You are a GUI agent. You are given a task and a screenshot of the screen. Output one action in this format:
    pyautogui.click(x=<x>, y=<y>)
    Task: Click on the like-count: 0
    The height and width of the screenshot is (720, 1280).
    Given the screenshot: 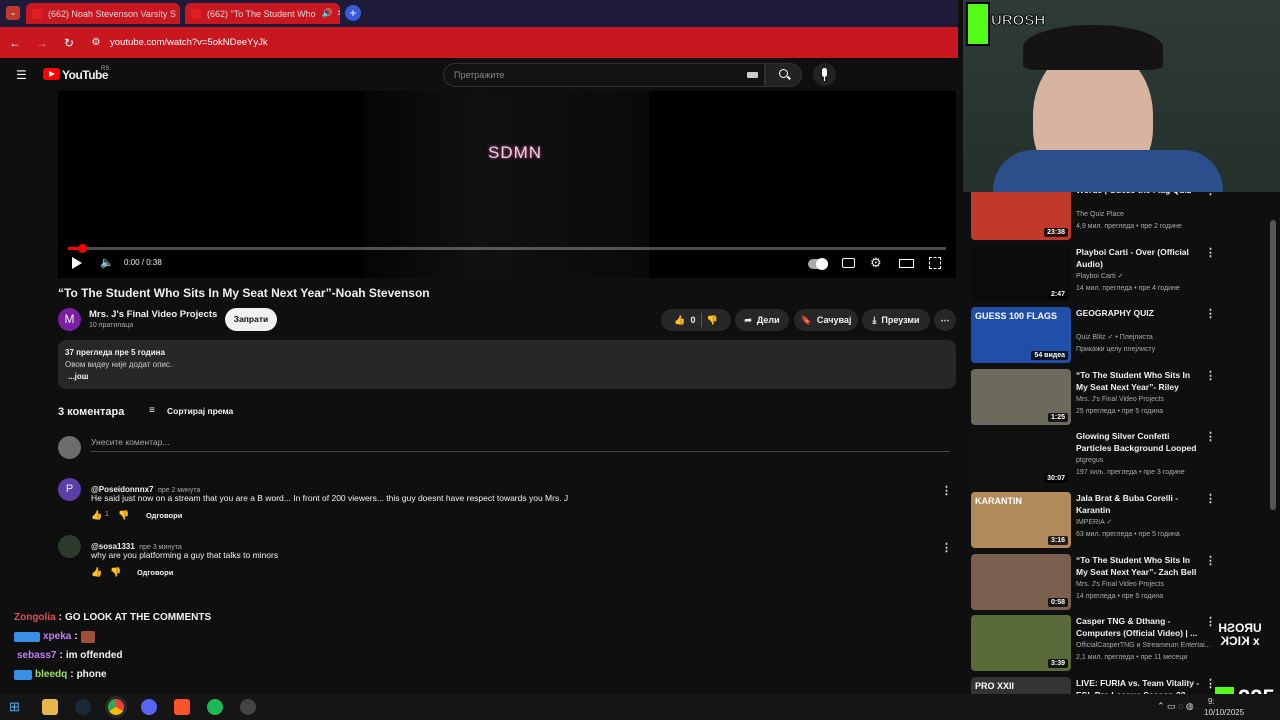 What is the action you would take?
    pyautogui.click(x=692, y=320)
    